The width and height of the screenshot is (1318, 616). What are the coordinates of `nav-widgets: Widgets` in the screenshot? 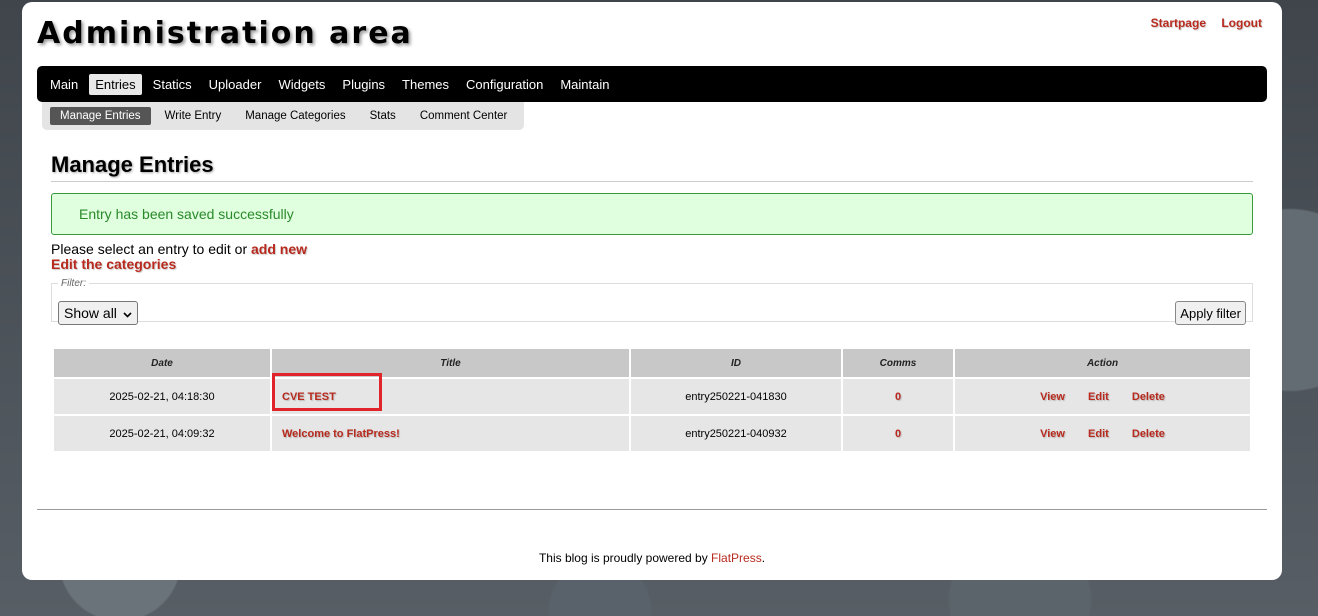 It's located at (301, 84).